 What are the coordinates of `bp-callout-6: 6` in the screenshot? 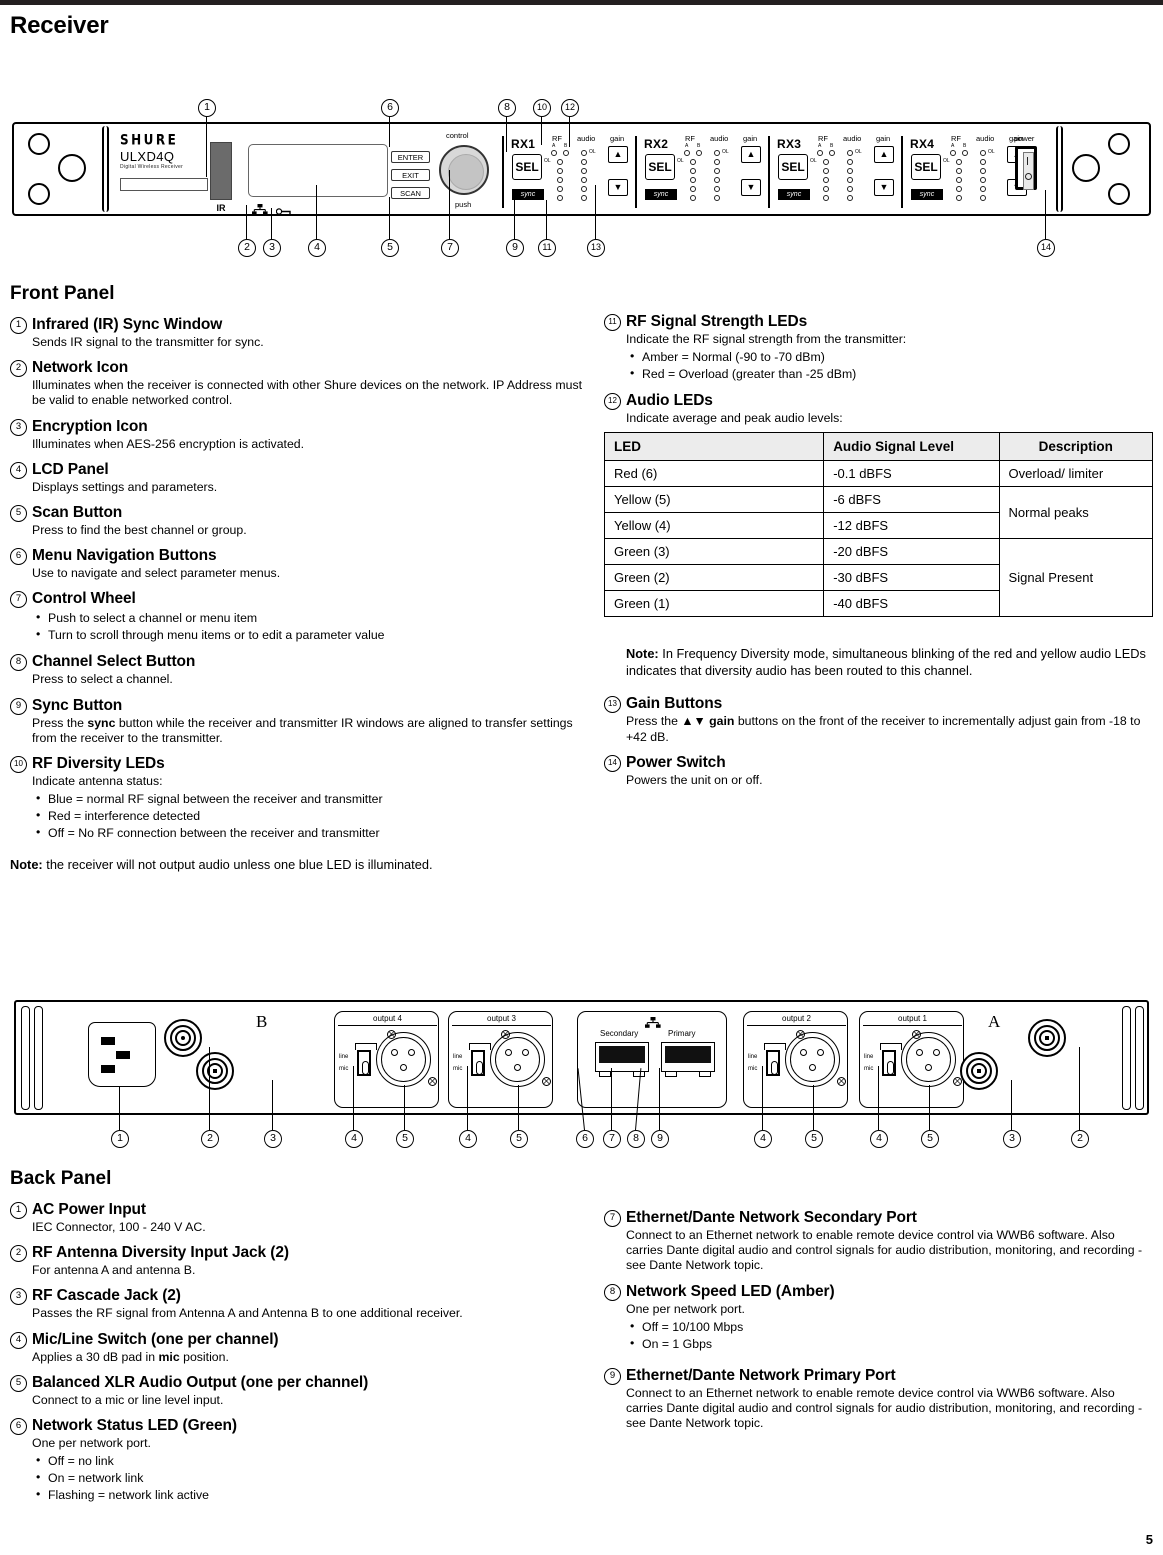 It's located at (585, 1139).